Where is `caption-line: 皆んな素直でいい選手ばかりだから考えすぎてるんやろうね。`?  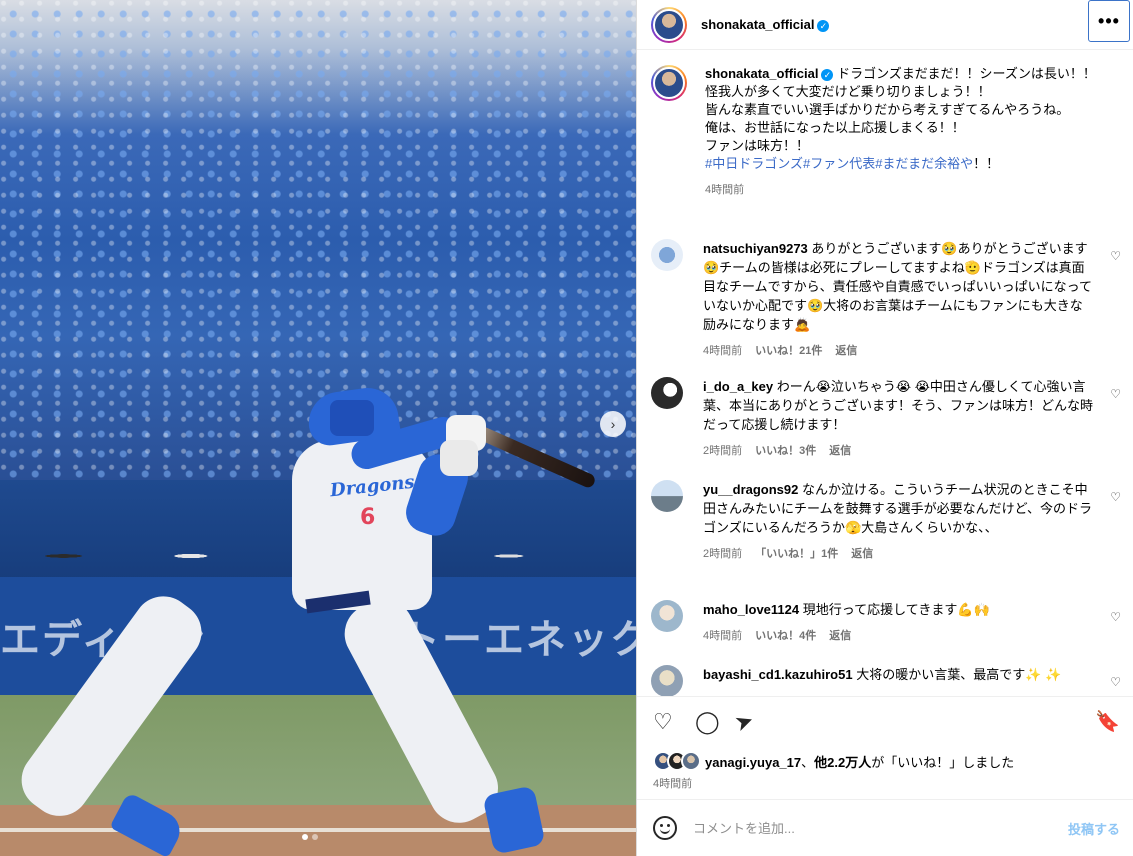 caption-line: 皆んな素直でいい選手ばかりだから考えすぎてるんやろうね。 is located at coordinates (887, 109).